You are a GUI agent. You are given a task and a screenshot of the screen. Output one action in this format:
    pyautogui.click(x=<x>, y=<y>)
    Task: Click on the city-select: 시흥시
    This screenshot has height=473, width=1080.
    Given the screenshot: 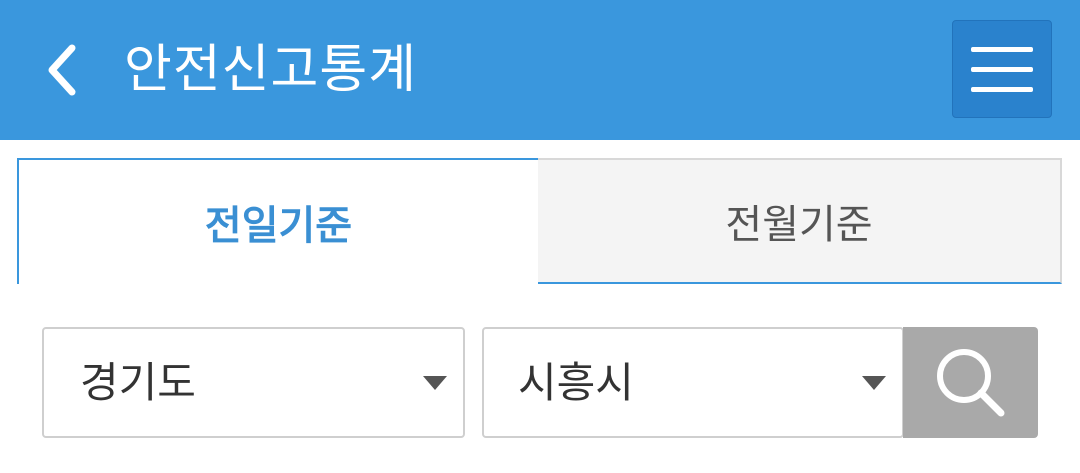 What is the action you would take?
    pyautogui.click(x=693, y=382)
    